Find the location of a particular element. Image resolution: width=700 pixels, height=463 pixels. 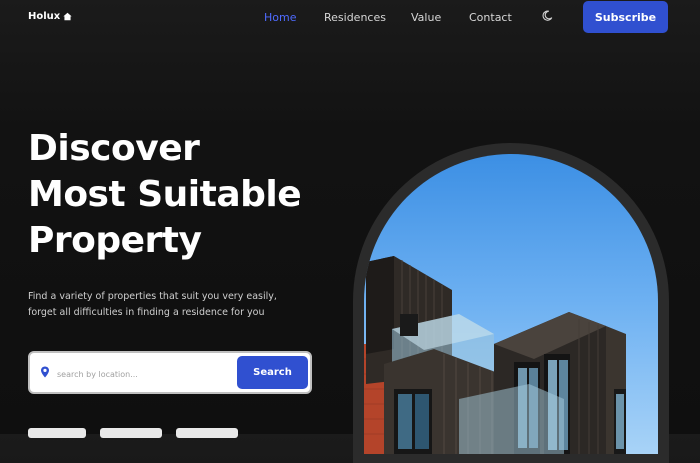

hero-title-line: Property is located at coordinates (115, 240).